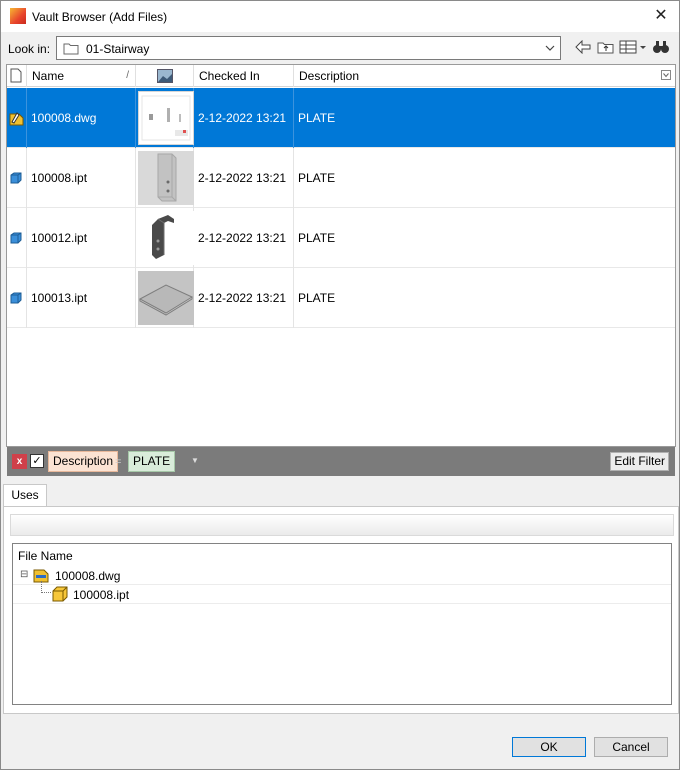  I want to click on uses-toolbar, so click(342, 525).